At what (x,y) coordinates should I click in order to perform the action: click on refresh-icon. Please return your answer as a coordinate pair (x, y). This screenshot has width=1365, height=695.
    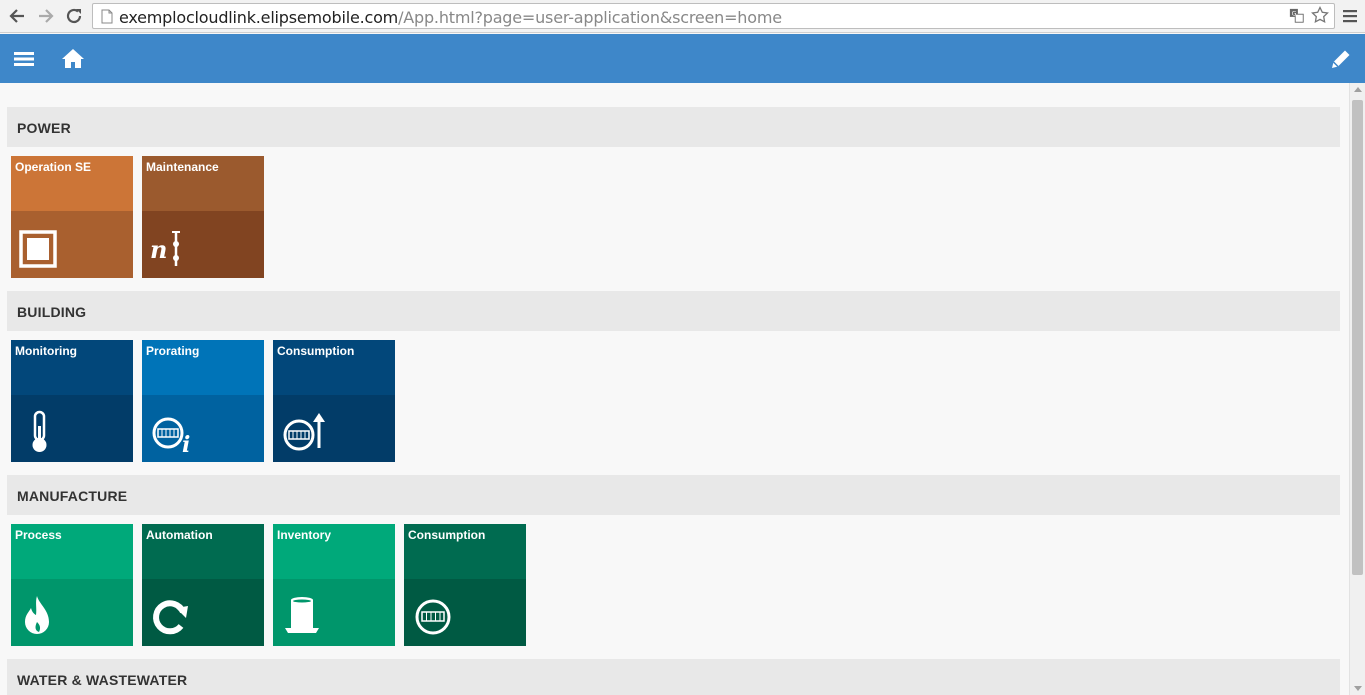
    Looking at the image, I should click on (172, 615).